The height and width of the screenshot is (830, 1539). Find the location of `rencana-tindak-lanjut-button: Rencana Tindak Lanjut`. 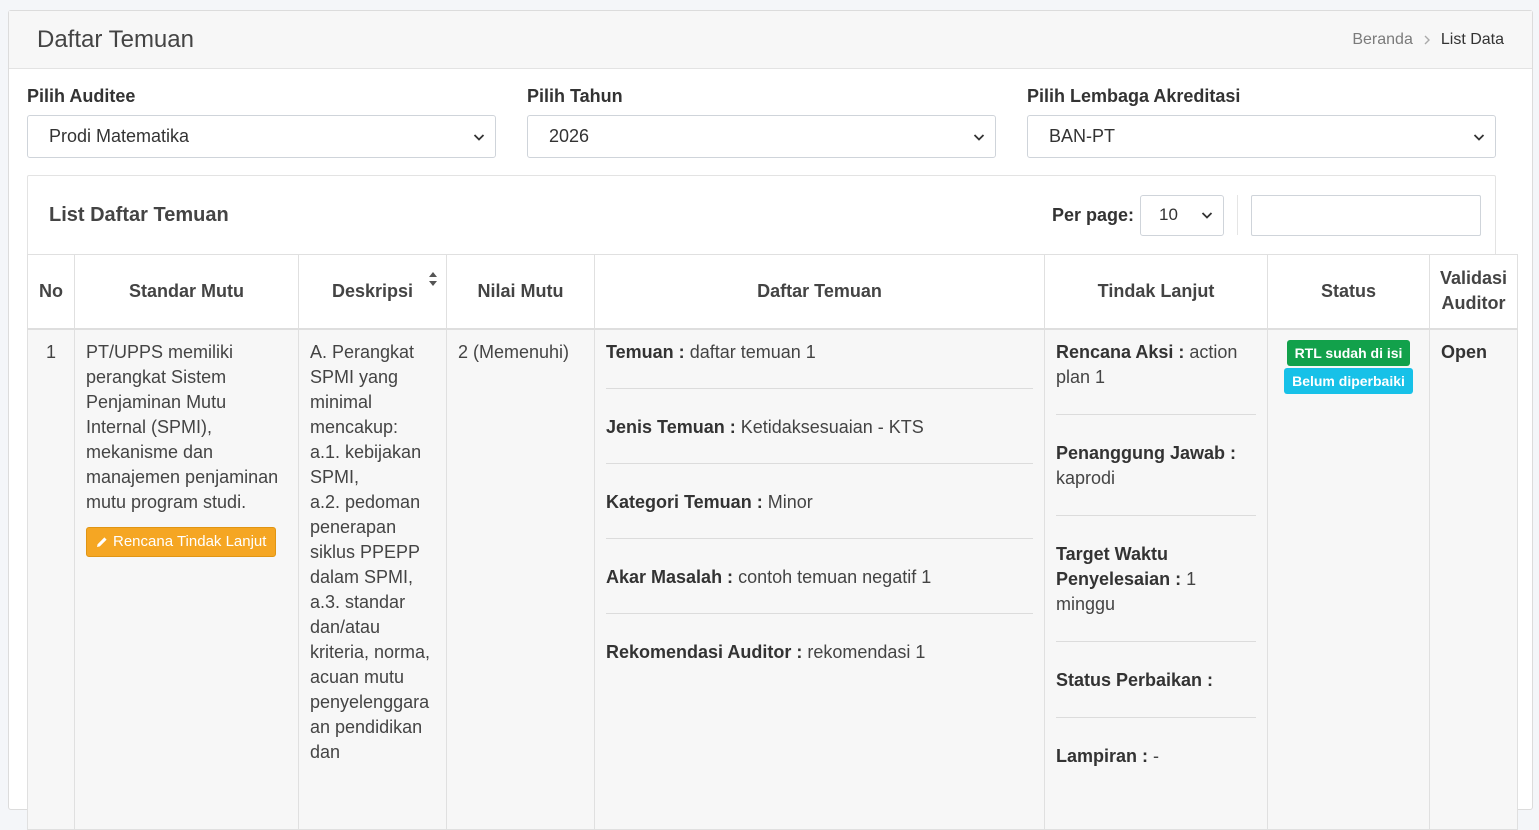

rencana-tindak-lanjut-button: Rencana Tindak Lanjut is located at coordinates (181, 541).